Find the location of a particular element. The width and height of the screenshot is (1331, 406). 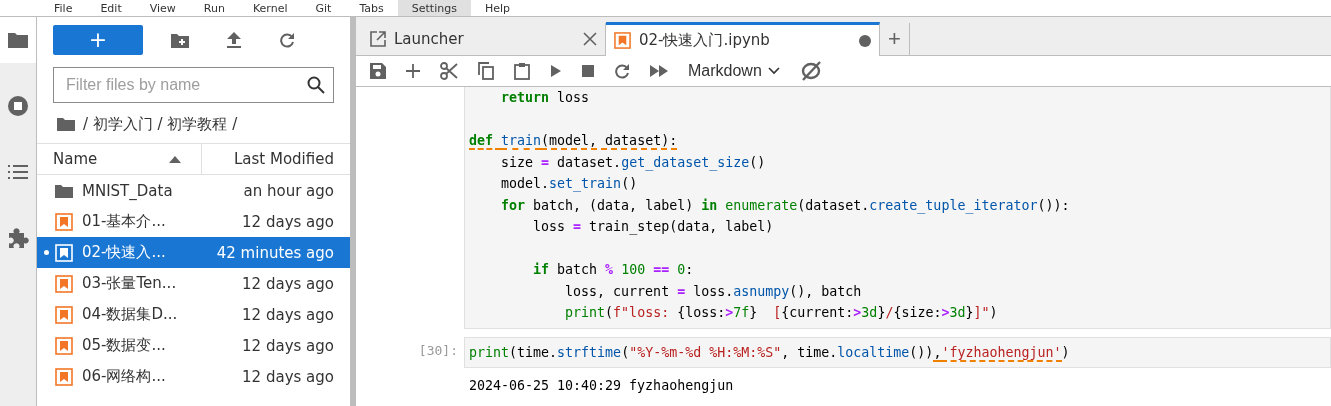

puzzle-icon is located at coordinates (18, 238).